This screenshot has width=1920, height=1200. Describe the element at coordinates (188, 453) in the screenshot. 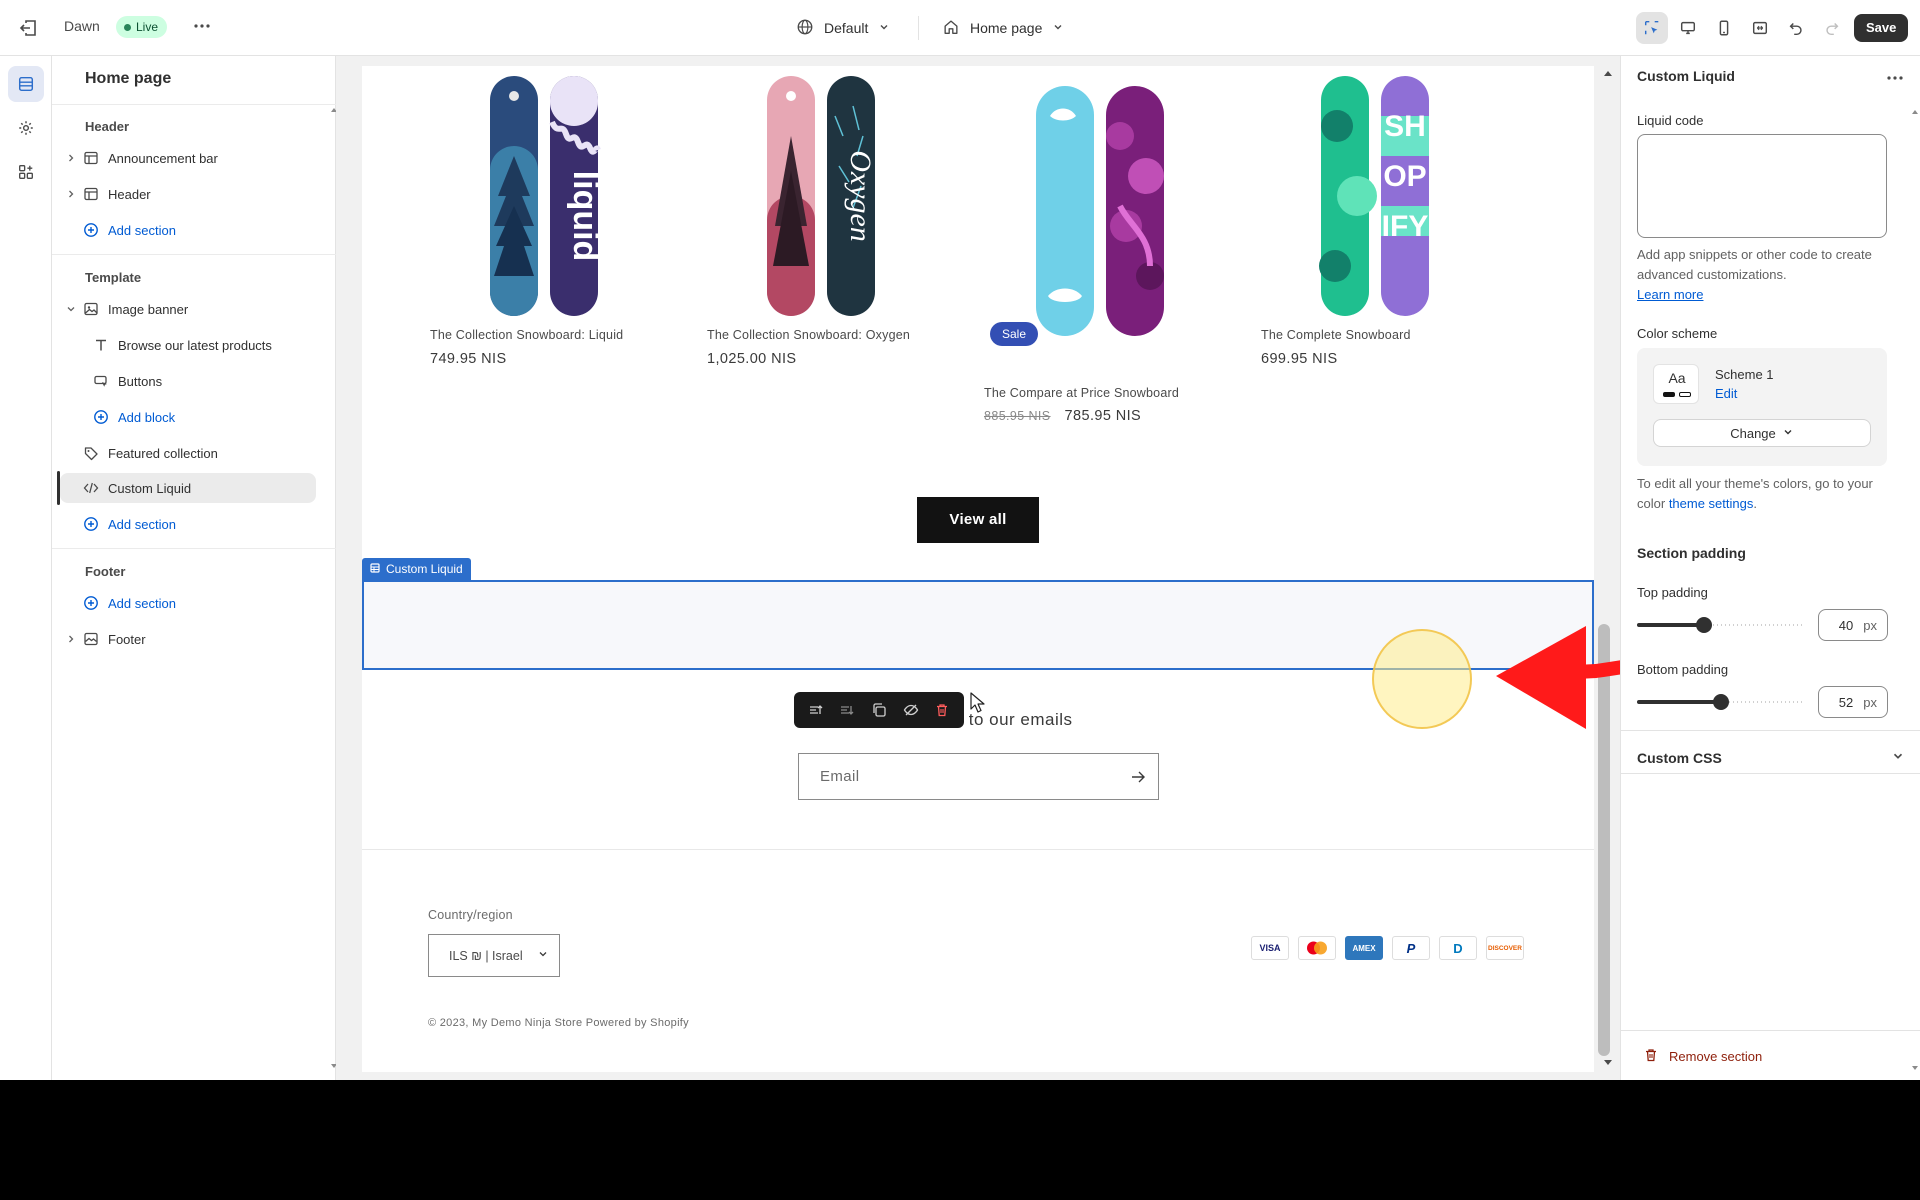

I see `sidebar-item-featured-collection: Featured collection` at that location.